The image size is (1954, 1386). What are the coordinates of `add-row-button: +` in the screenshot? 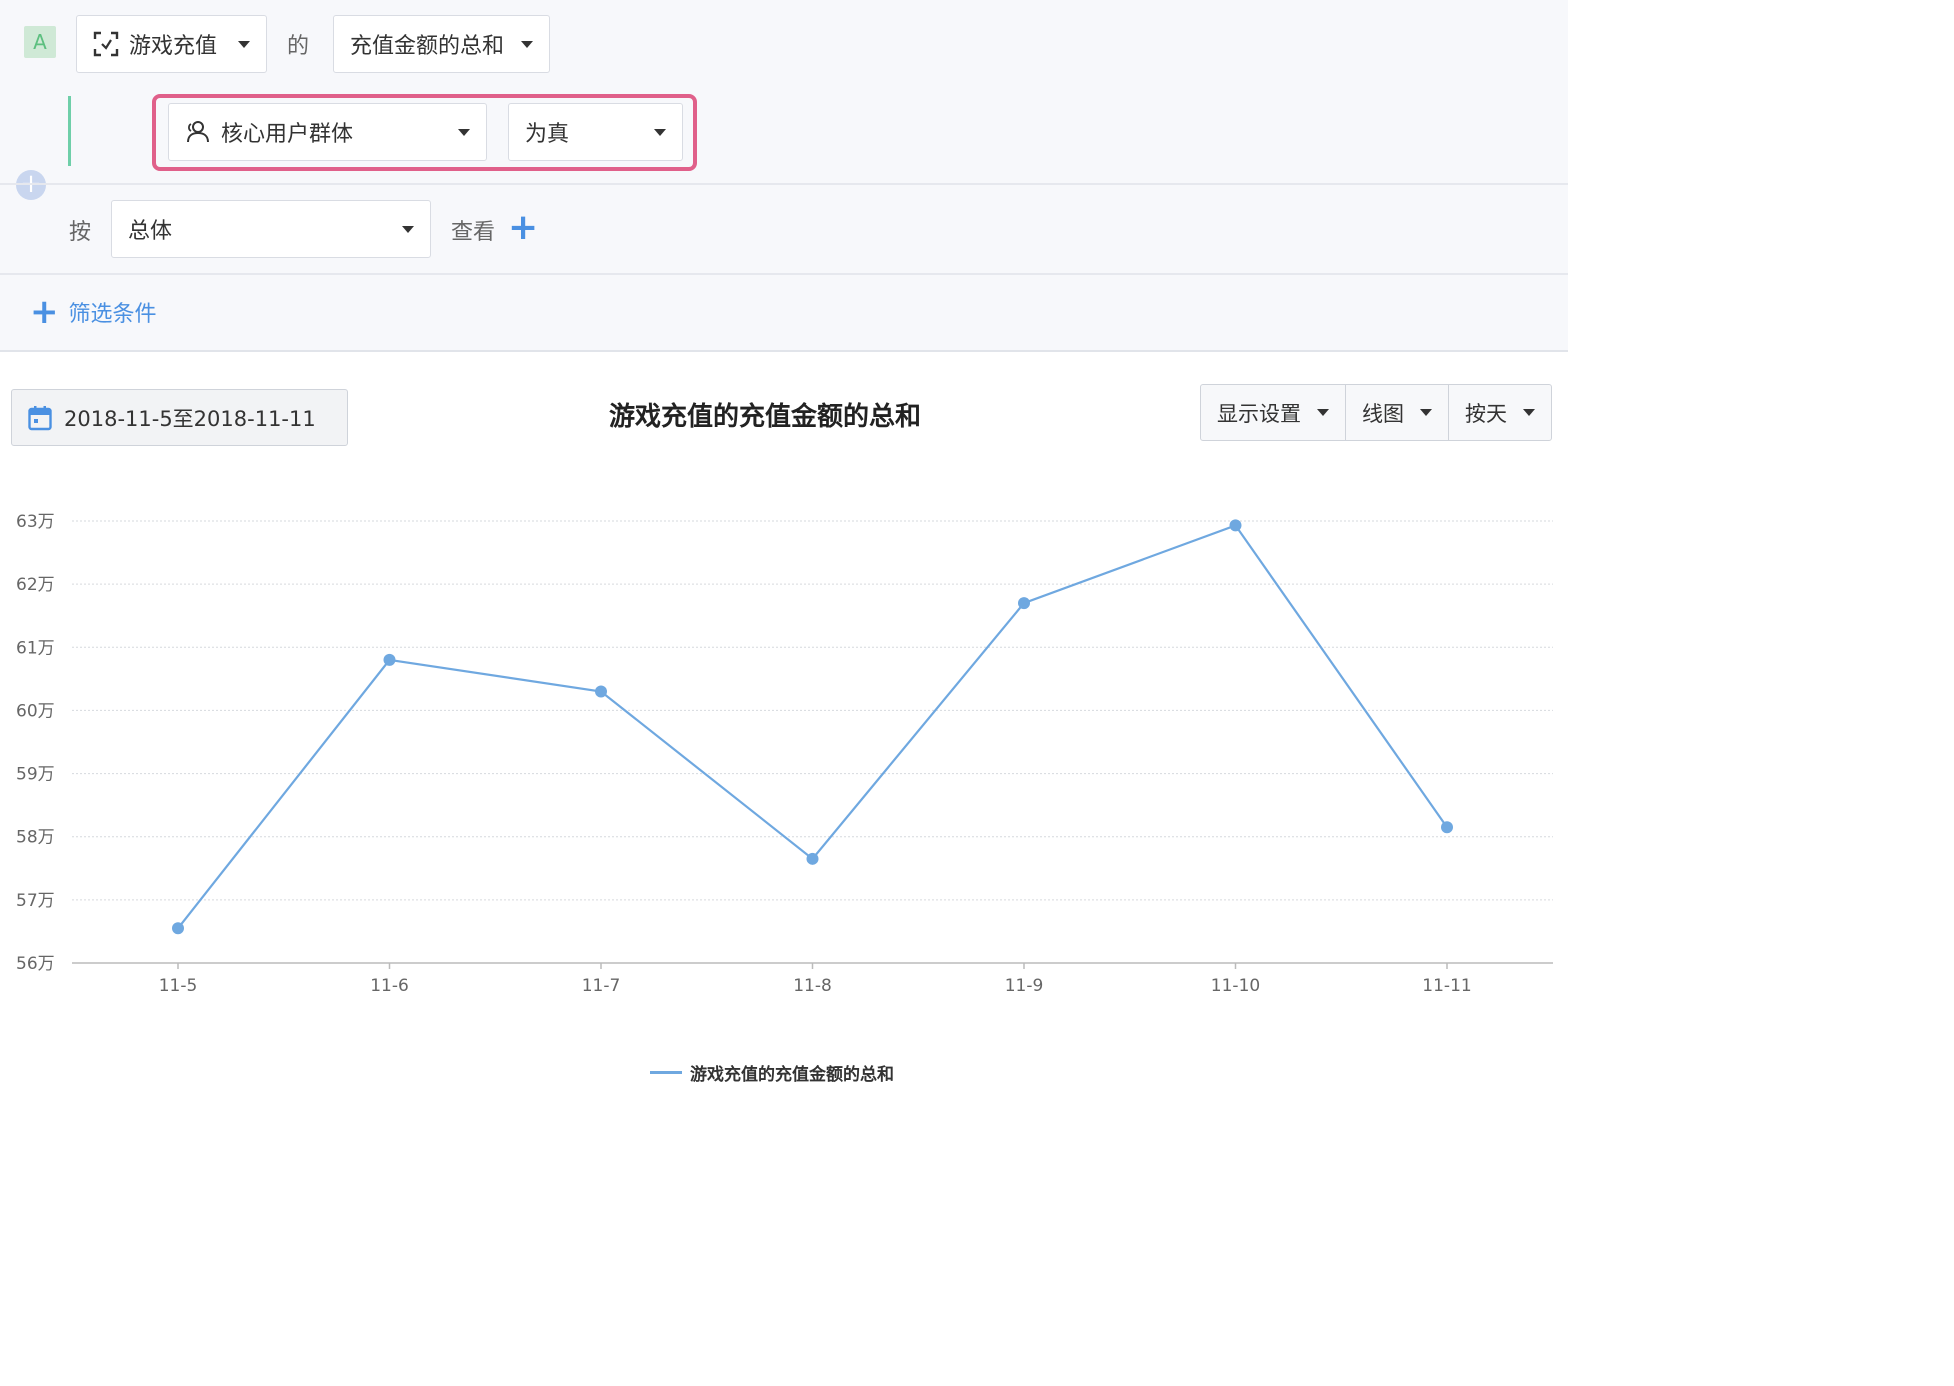 It's located at (31, 185).